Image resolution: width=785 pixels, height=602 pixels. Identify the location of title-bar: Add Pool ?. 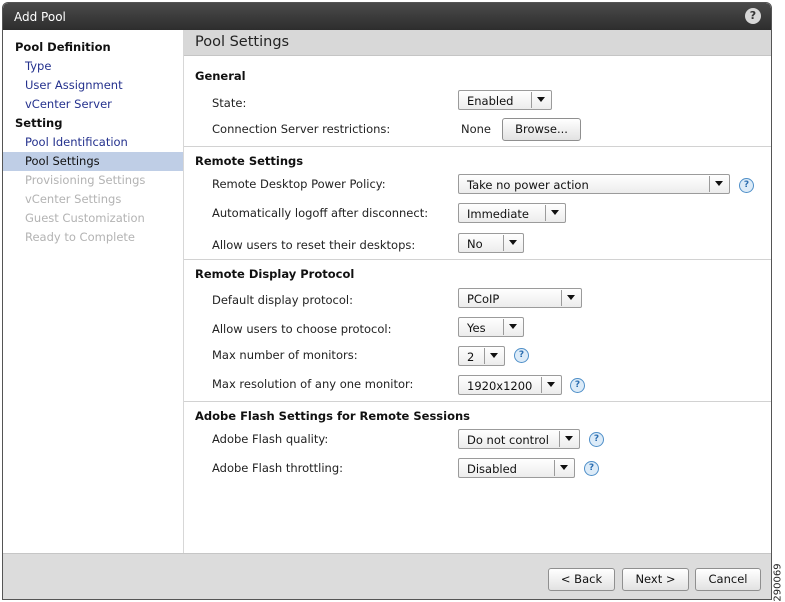
(387, 16).